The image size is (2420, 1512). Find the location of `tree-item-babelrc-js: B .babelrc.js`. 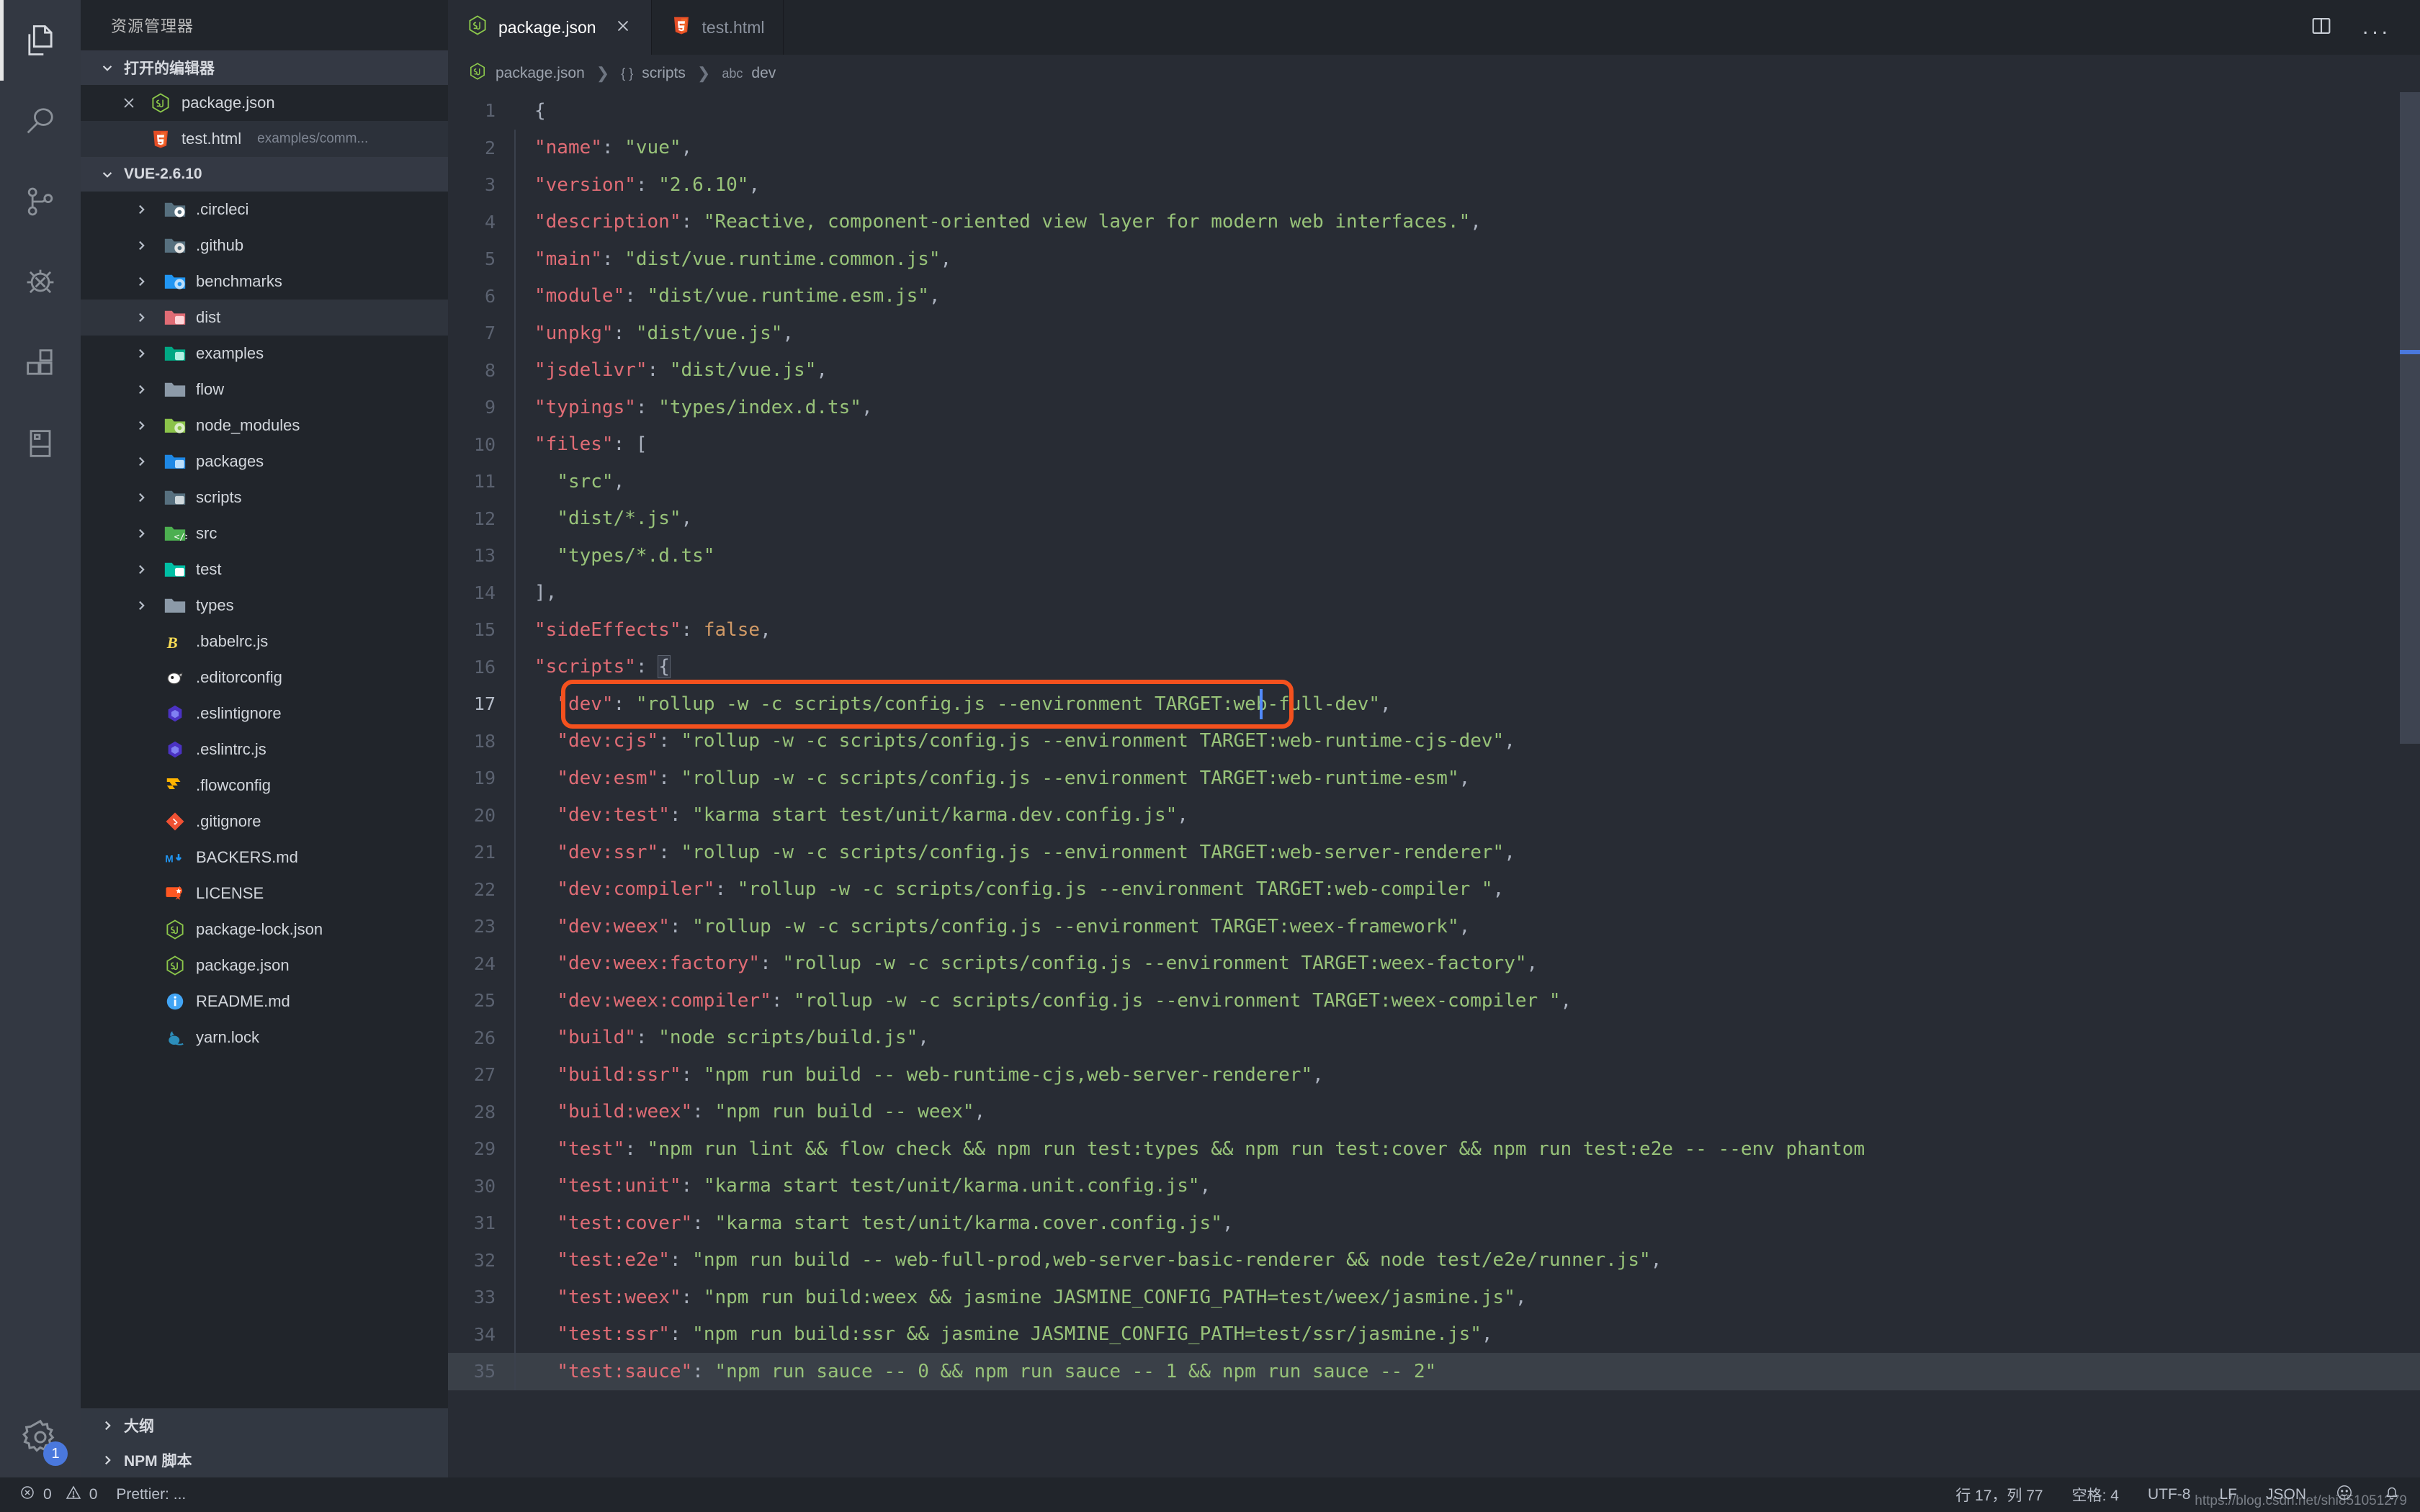

tree-item-babelrc-js: B .babelrc.js is located at coordinates (264, 642).